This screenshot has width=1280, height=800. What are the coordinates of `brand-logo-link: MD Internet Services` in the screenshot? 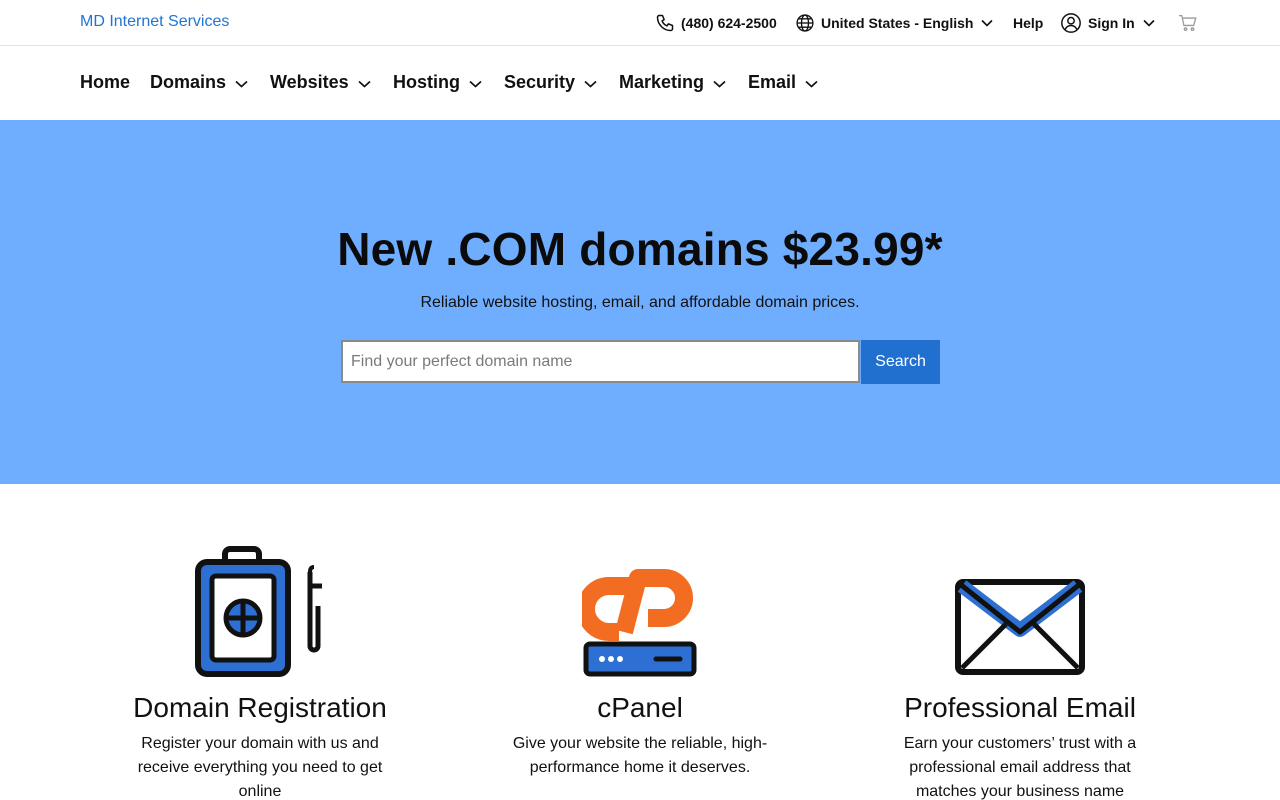 It's located at (154, 22).